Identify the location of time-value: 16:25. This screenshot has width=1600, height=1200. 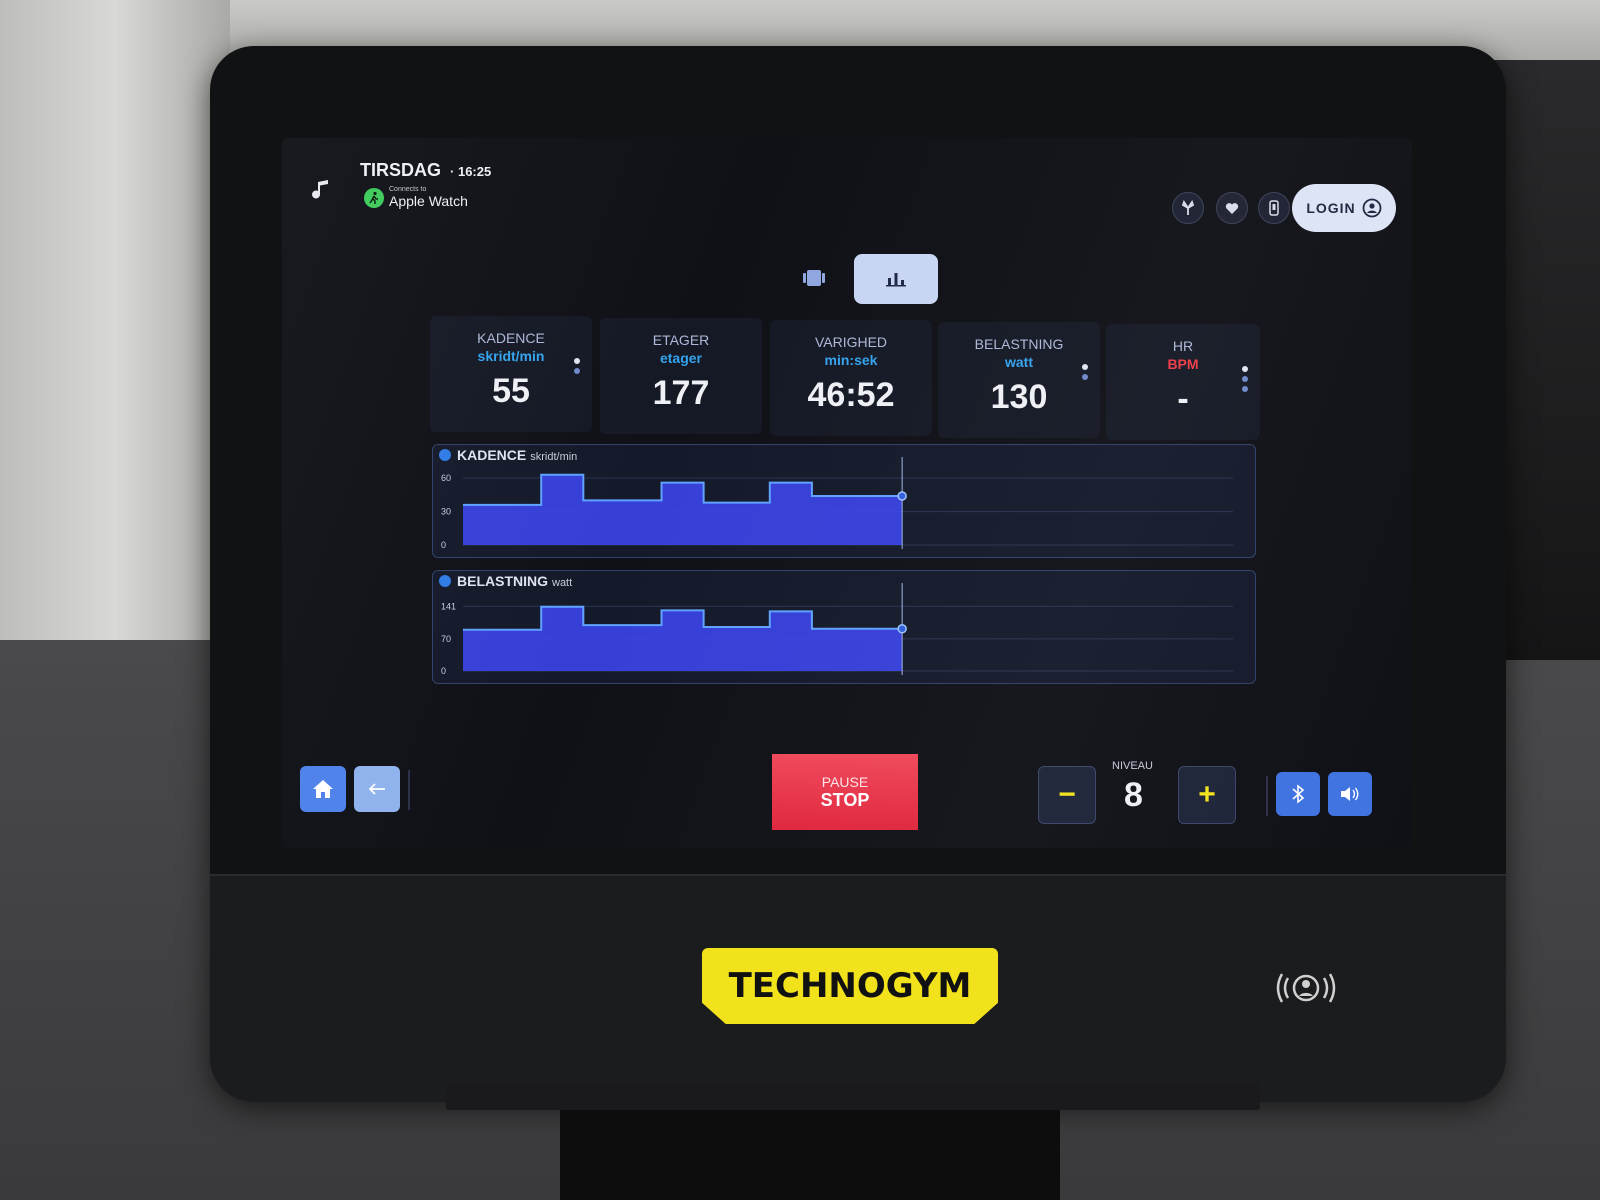
(474, 171).